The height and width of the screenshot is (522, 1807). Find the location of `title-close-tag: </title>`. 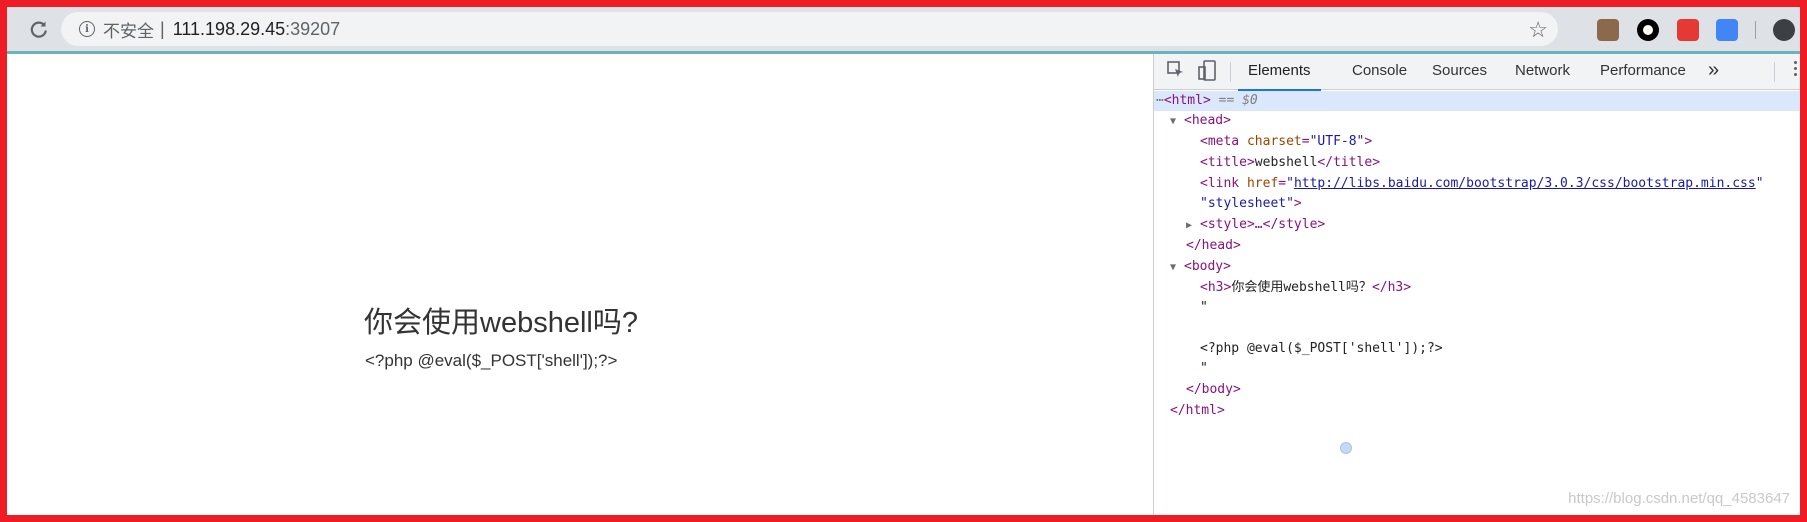

title-close-tag: </title> is located at coordinates (1349, 162).